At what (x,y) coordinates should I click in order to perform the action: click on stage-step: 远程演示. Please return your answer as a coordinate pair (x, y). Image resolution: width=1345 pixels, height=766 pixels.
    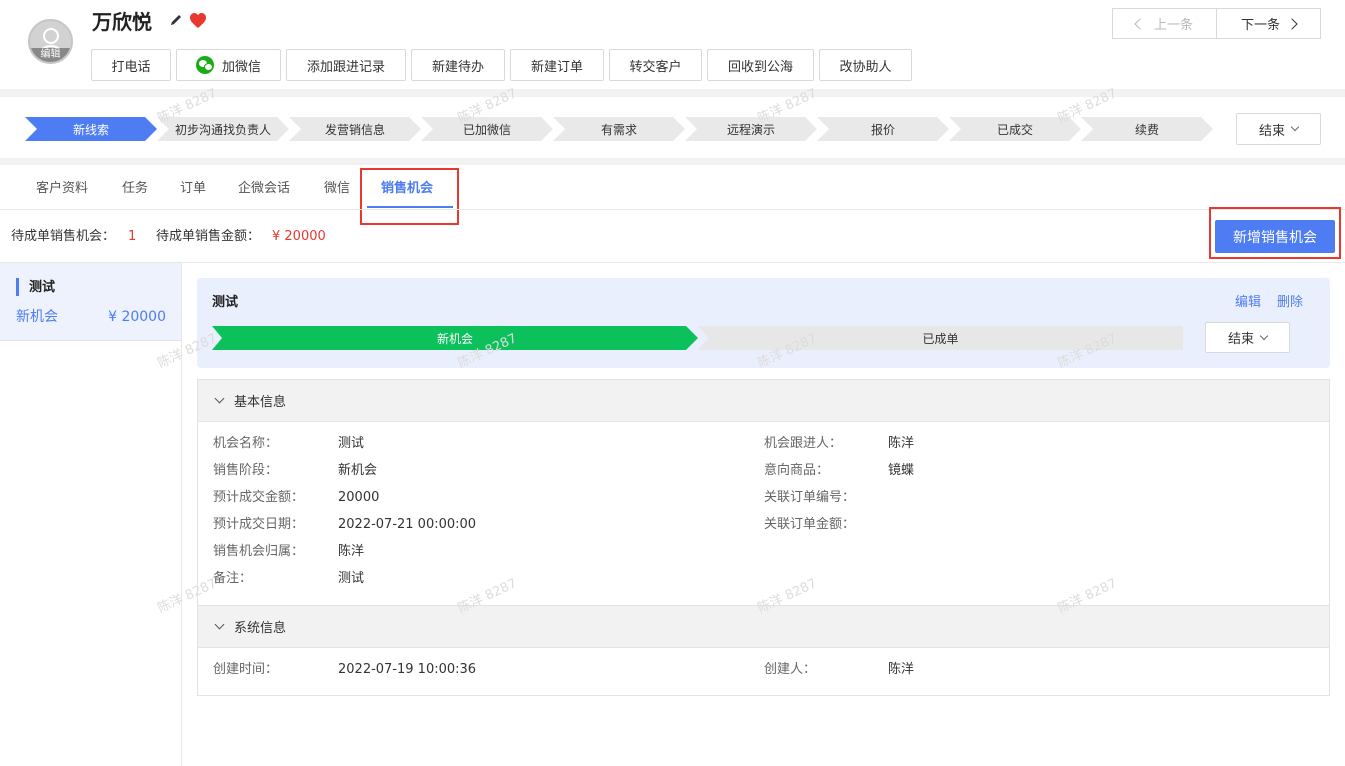
    Looking at the image, I should click on (751, 129).